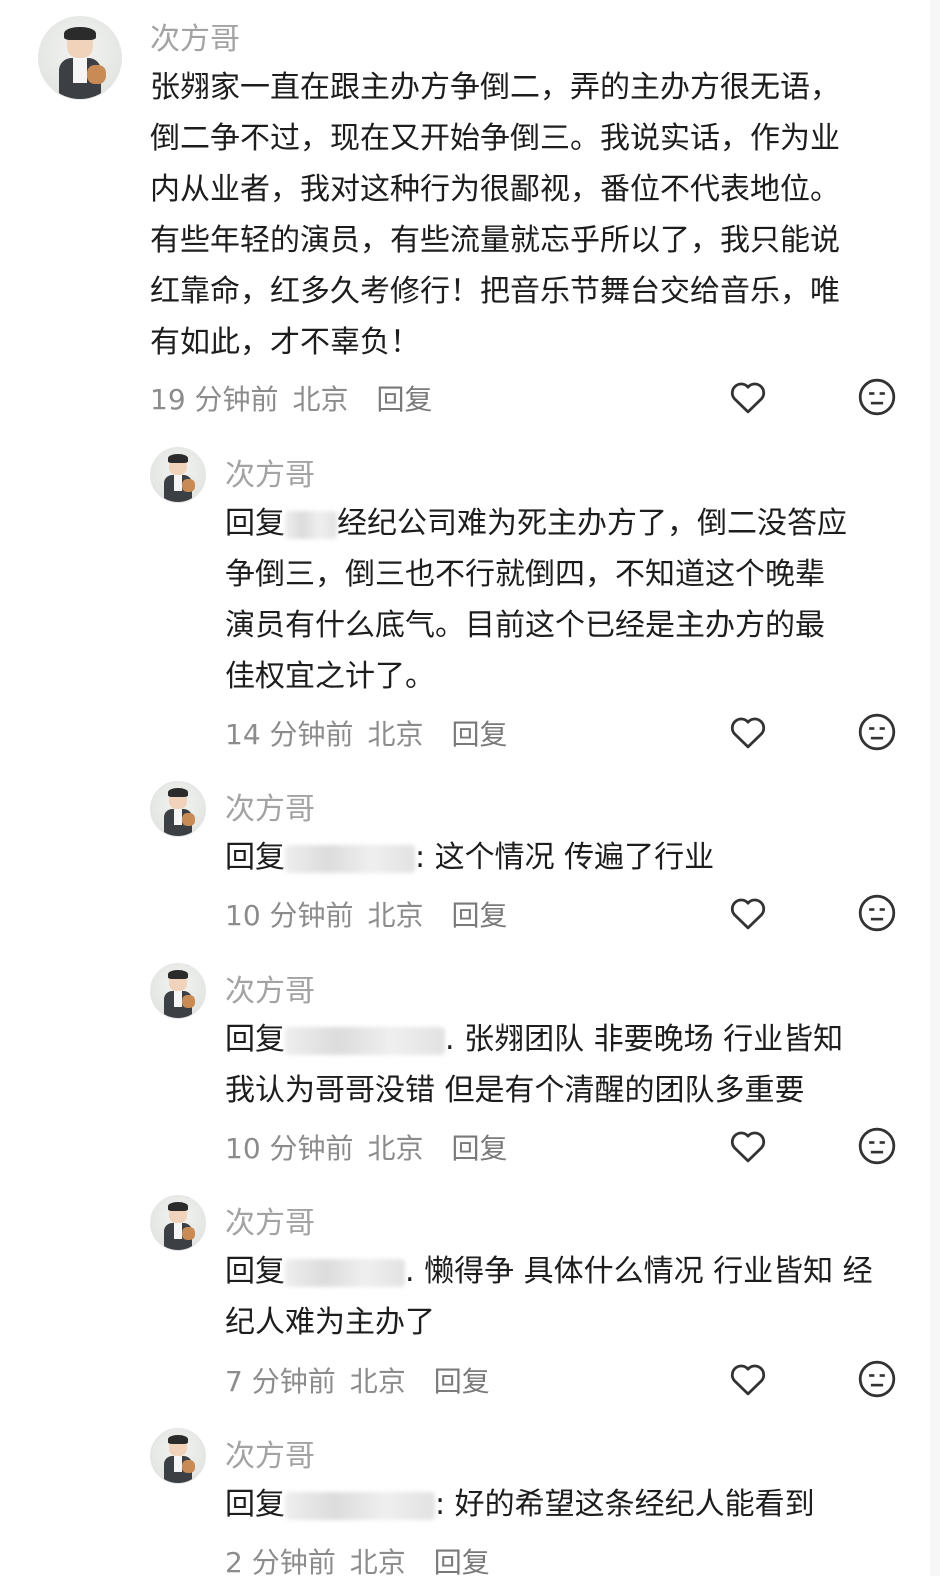 This screenshot has height=1581, width=940. I want to click on comment-line: 回复 经纪公司难为死主办方了，倒二没答应, so click(536, 523).